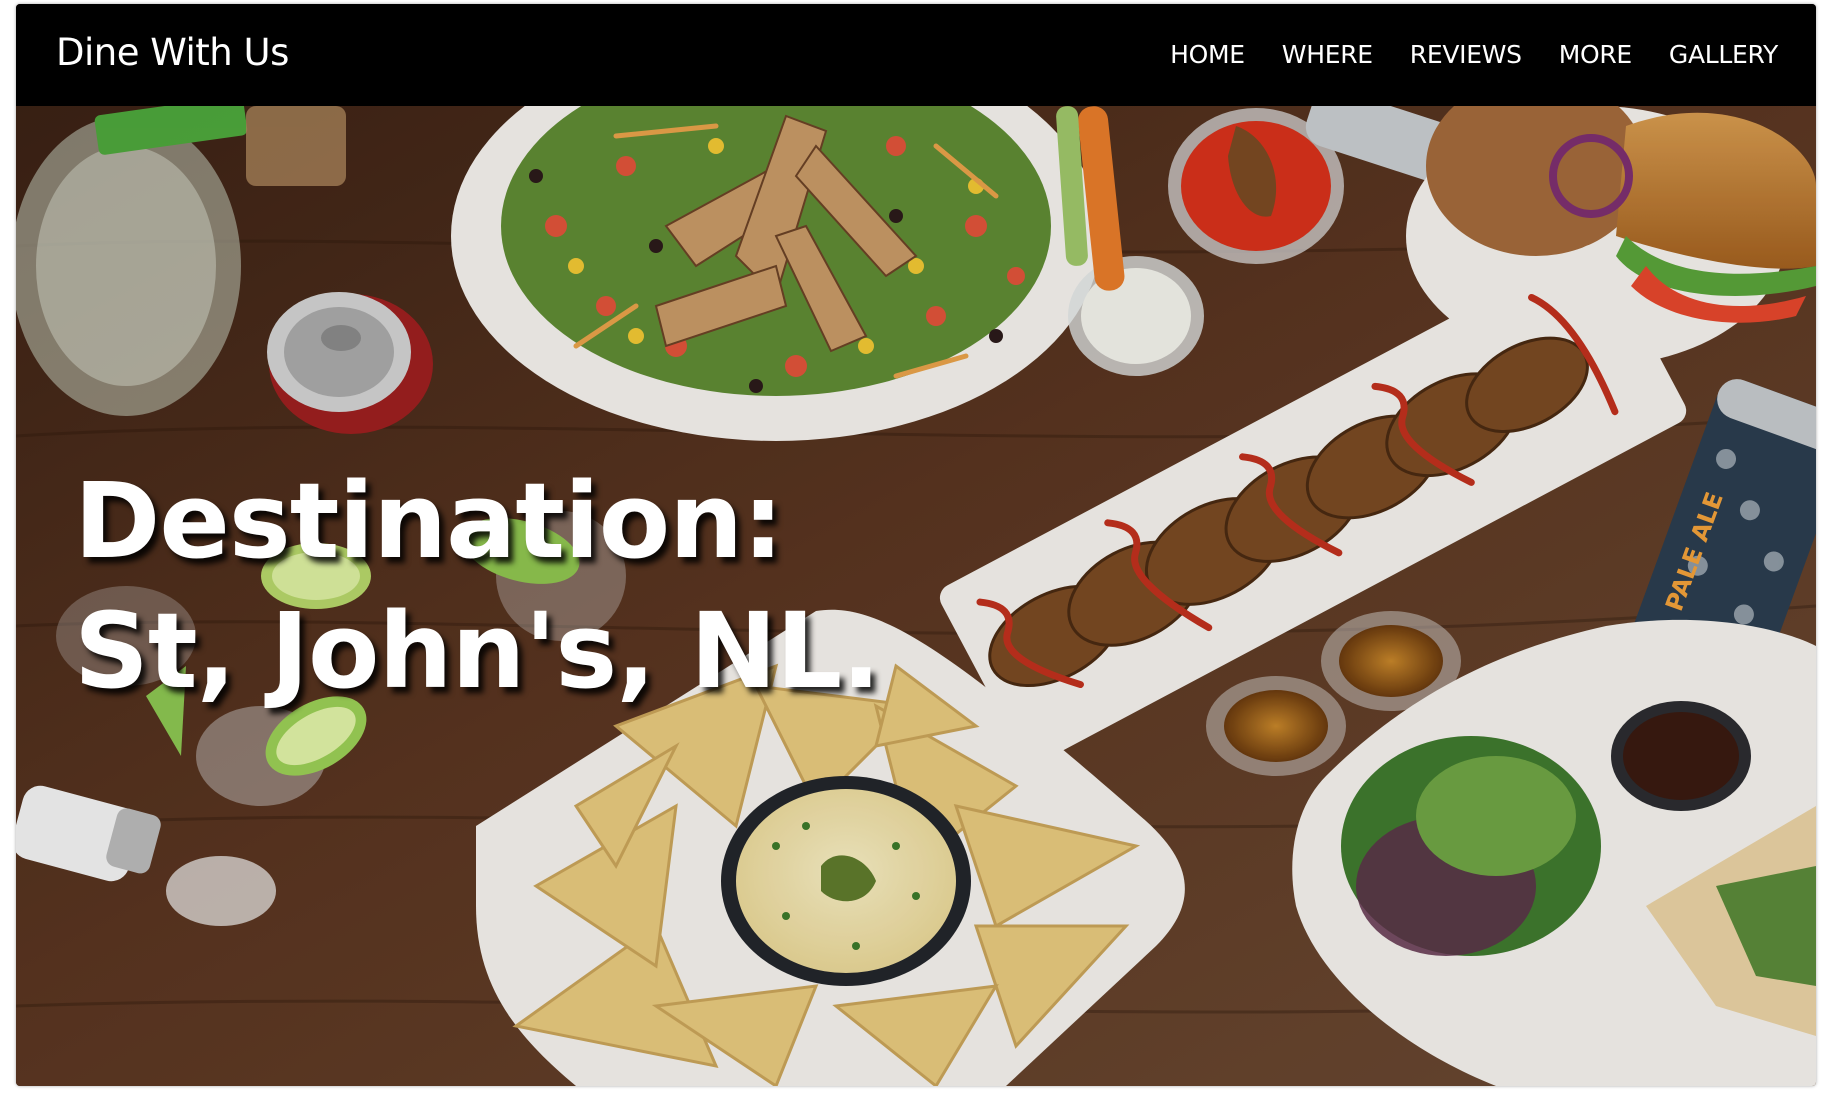  Describe the element at coordinates (1327, 54) in the screenshot. I see `nav-link-where: WHERE` at that location.